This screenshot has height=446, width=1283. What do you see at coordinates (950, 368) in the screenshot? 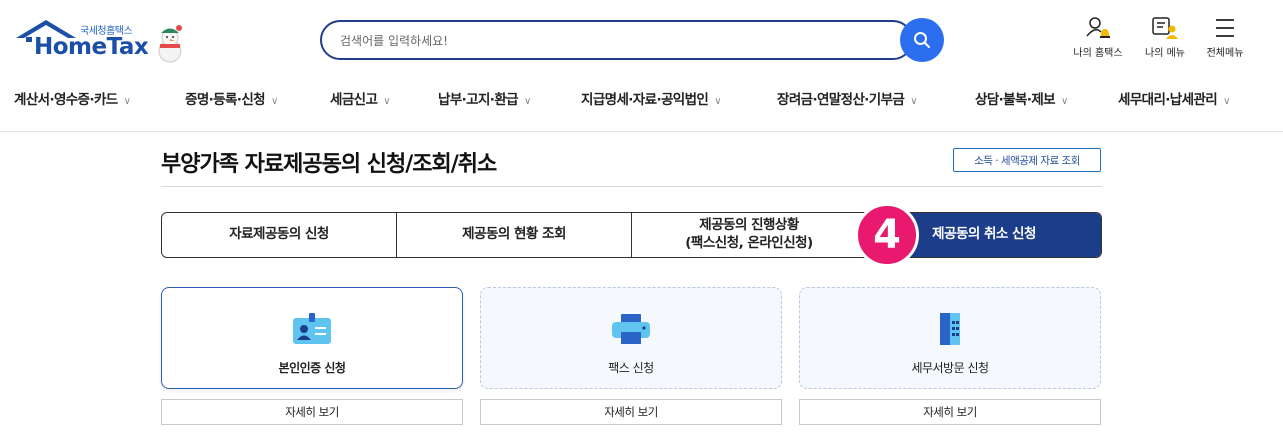
I see `card-label: 세무서방문 신청` at bounding box center [950, 368].